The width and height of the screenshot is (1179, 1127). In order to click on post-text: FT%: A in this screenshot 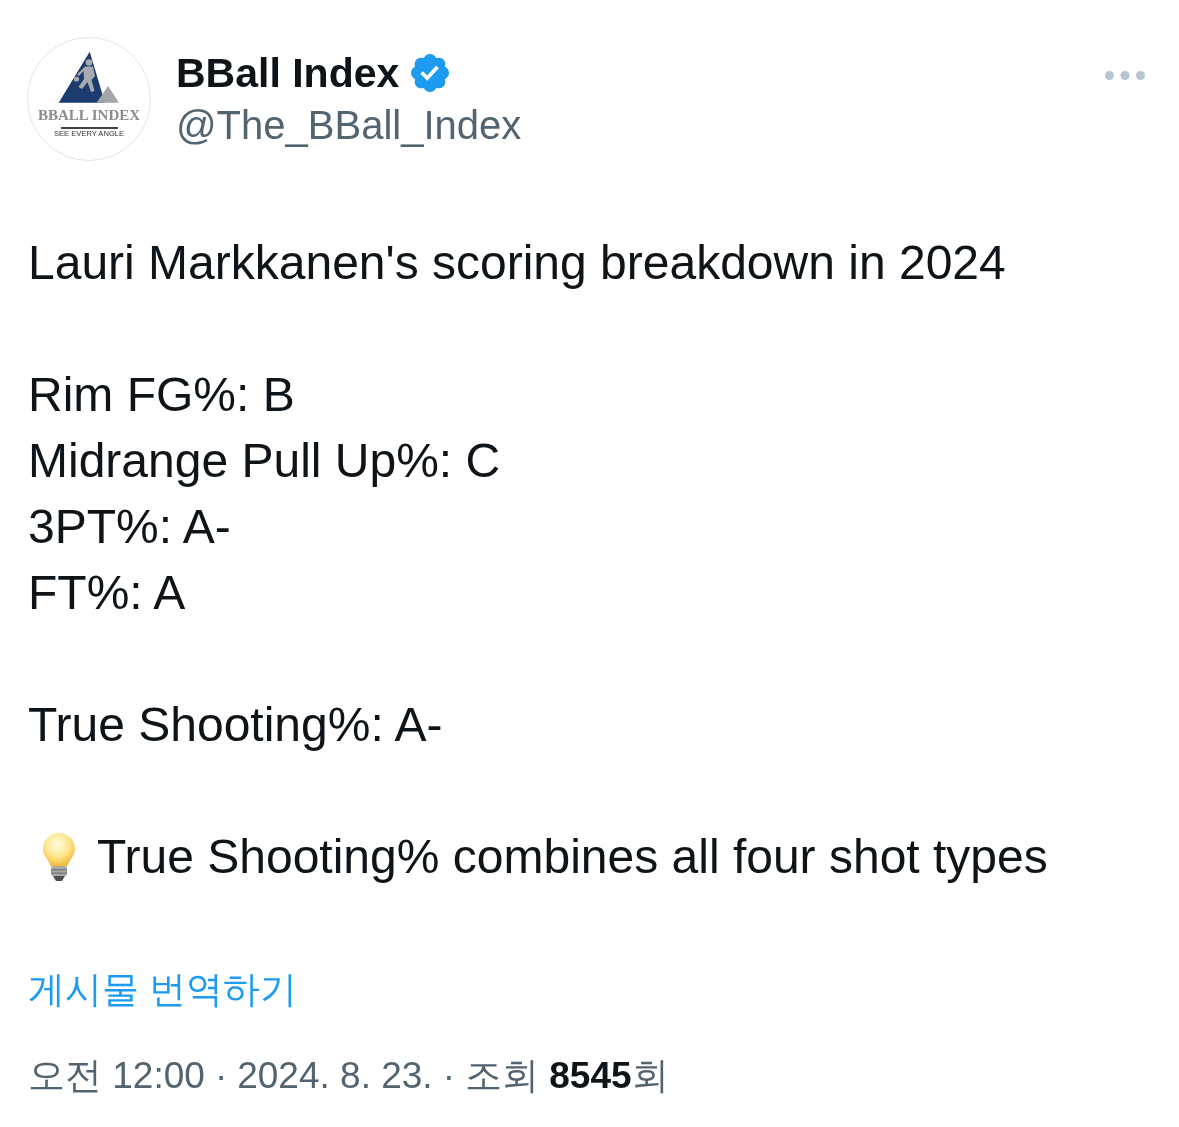, I will do `click(107, 593)`.